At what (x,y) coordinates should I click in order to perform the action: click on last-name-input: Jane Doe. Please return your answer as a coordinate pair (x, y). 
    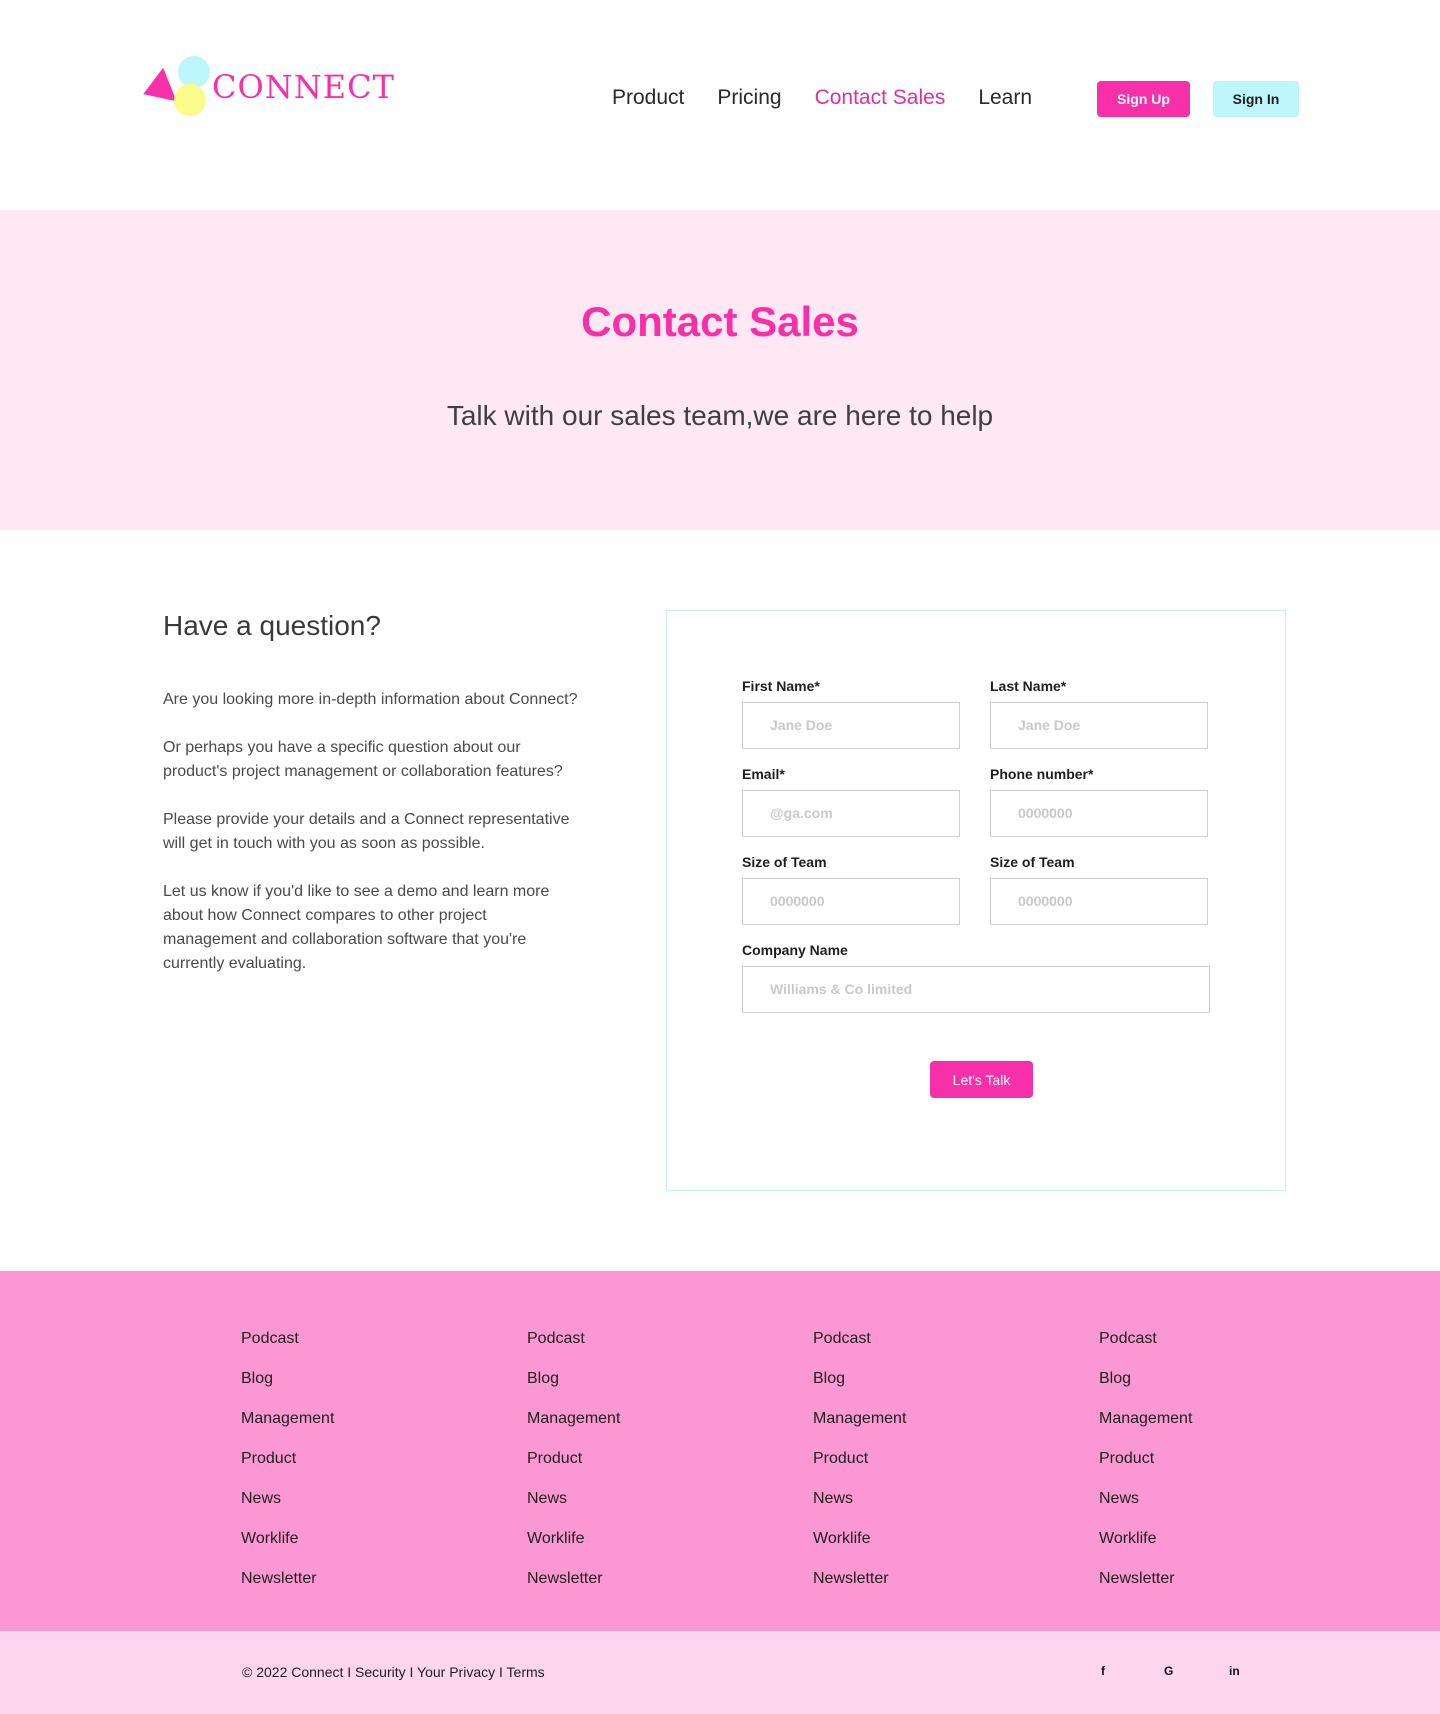
    Looking at the image, I should click on (1099, 725).